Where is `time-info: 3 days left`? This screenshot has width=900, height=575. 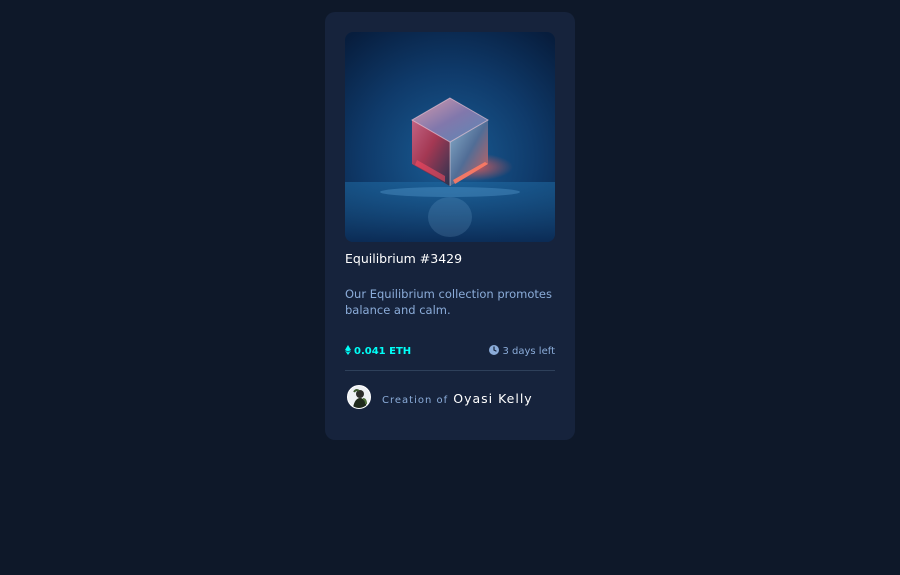 time-info: 3 days left is located at coordinates (522, 351).